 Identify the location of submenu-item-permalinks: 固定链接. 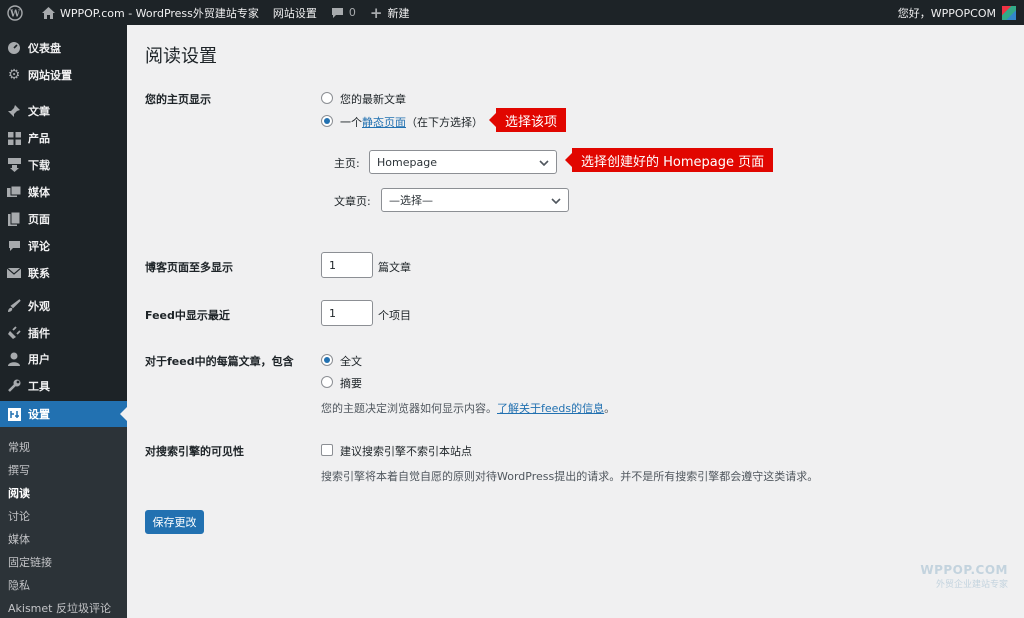
(30, 562).